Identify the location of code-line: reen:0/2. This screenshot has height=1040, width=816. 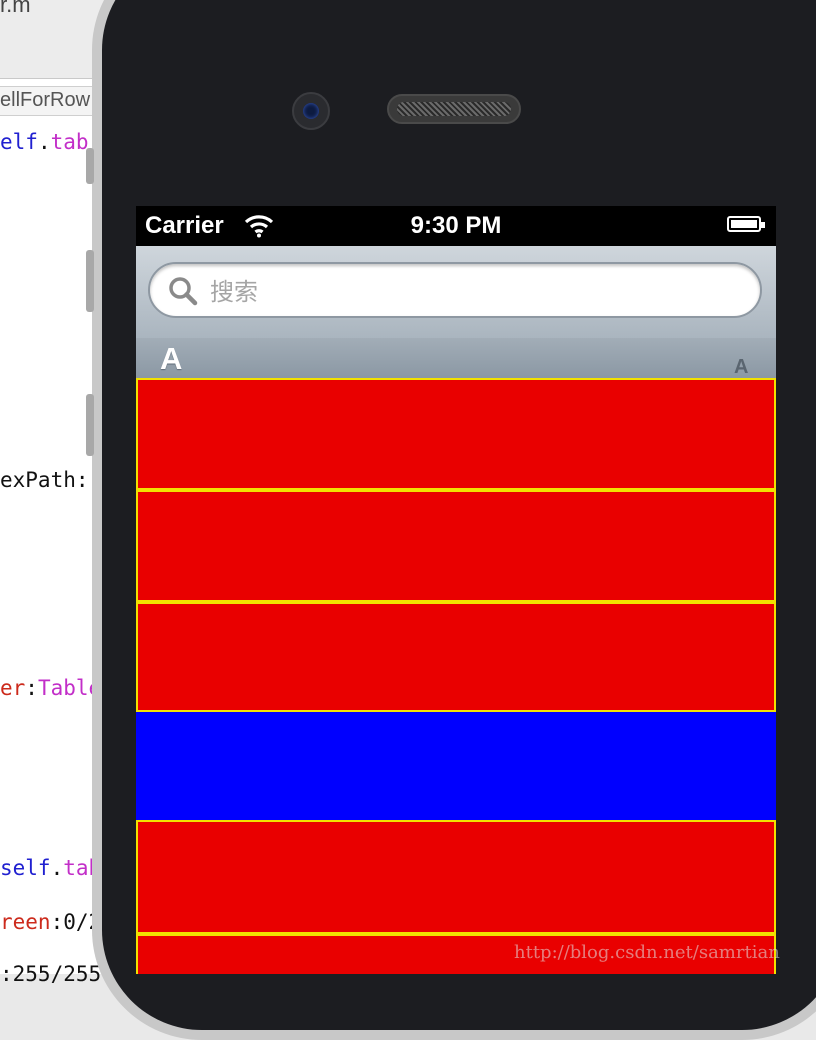
(50, 922).